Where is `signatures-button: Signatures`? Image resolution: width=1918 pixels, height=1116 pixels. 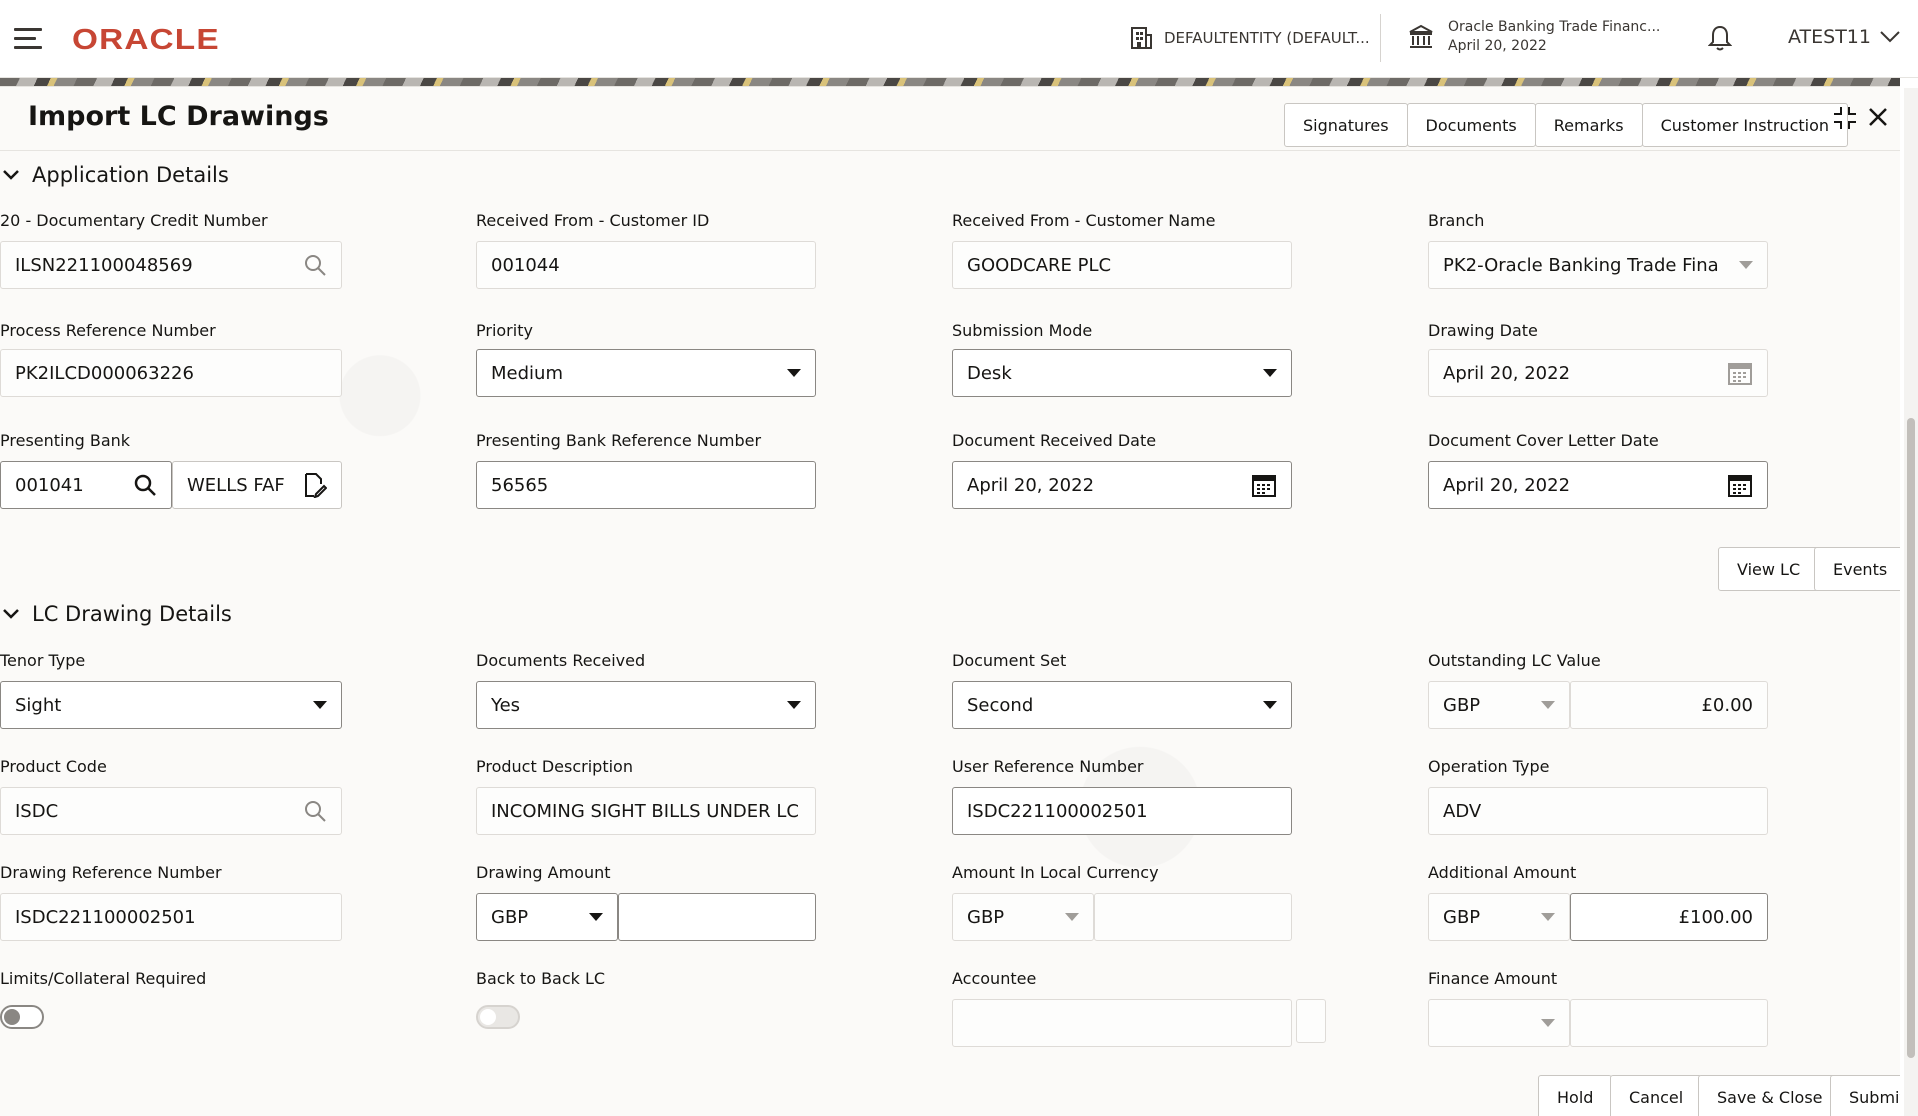
signatures-button: Signatures is located at coordinates (1346, 125).